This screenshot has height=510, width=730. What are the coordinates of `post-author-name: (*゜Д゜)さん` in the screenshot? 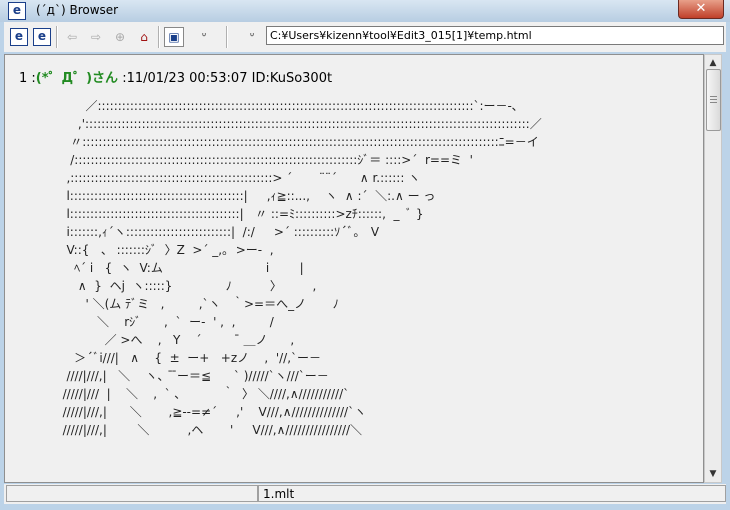 It's located at (77, 78).